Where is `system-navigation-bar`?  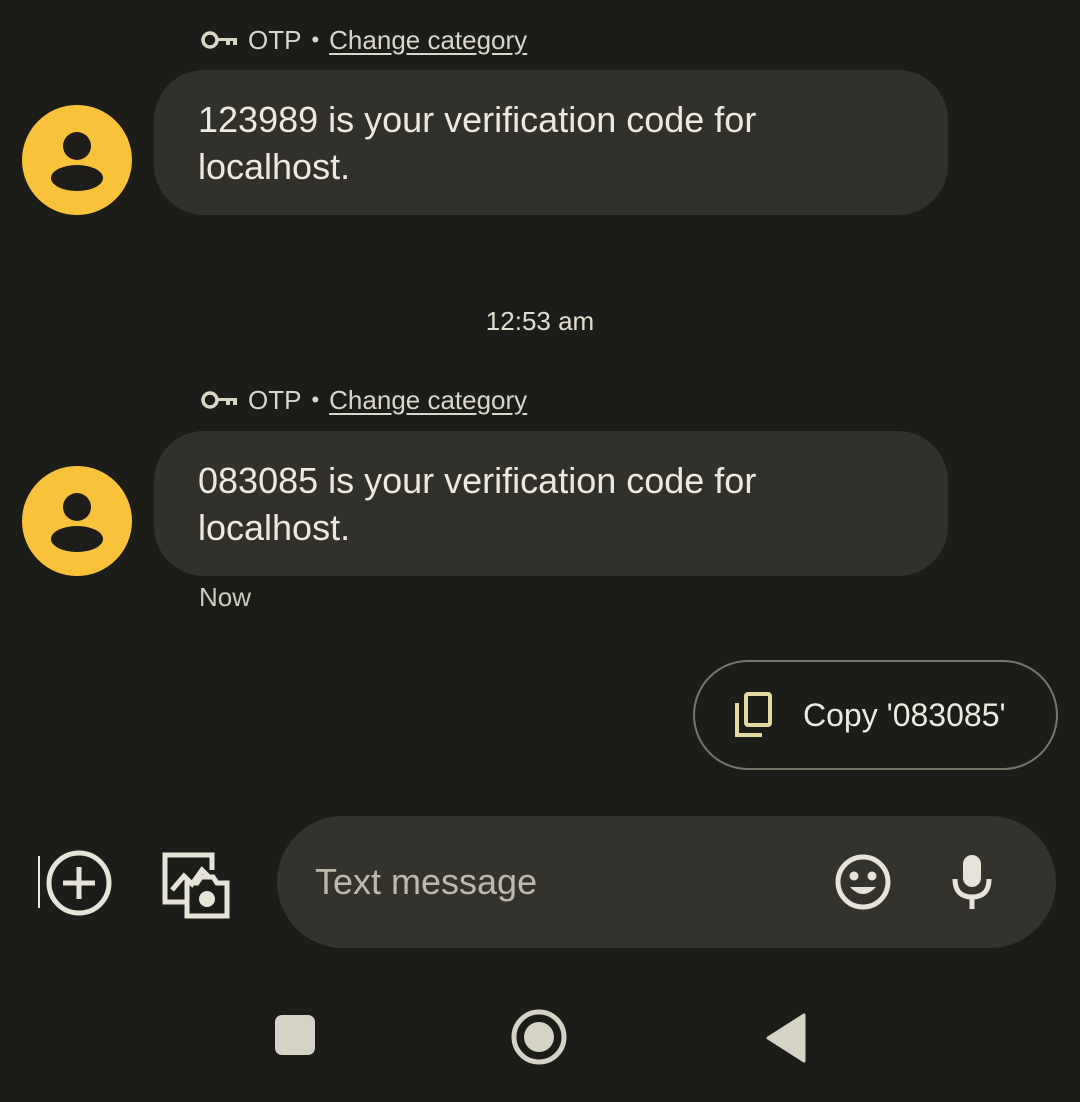
system-navigation-bar is located at coordinates (540, 1040).